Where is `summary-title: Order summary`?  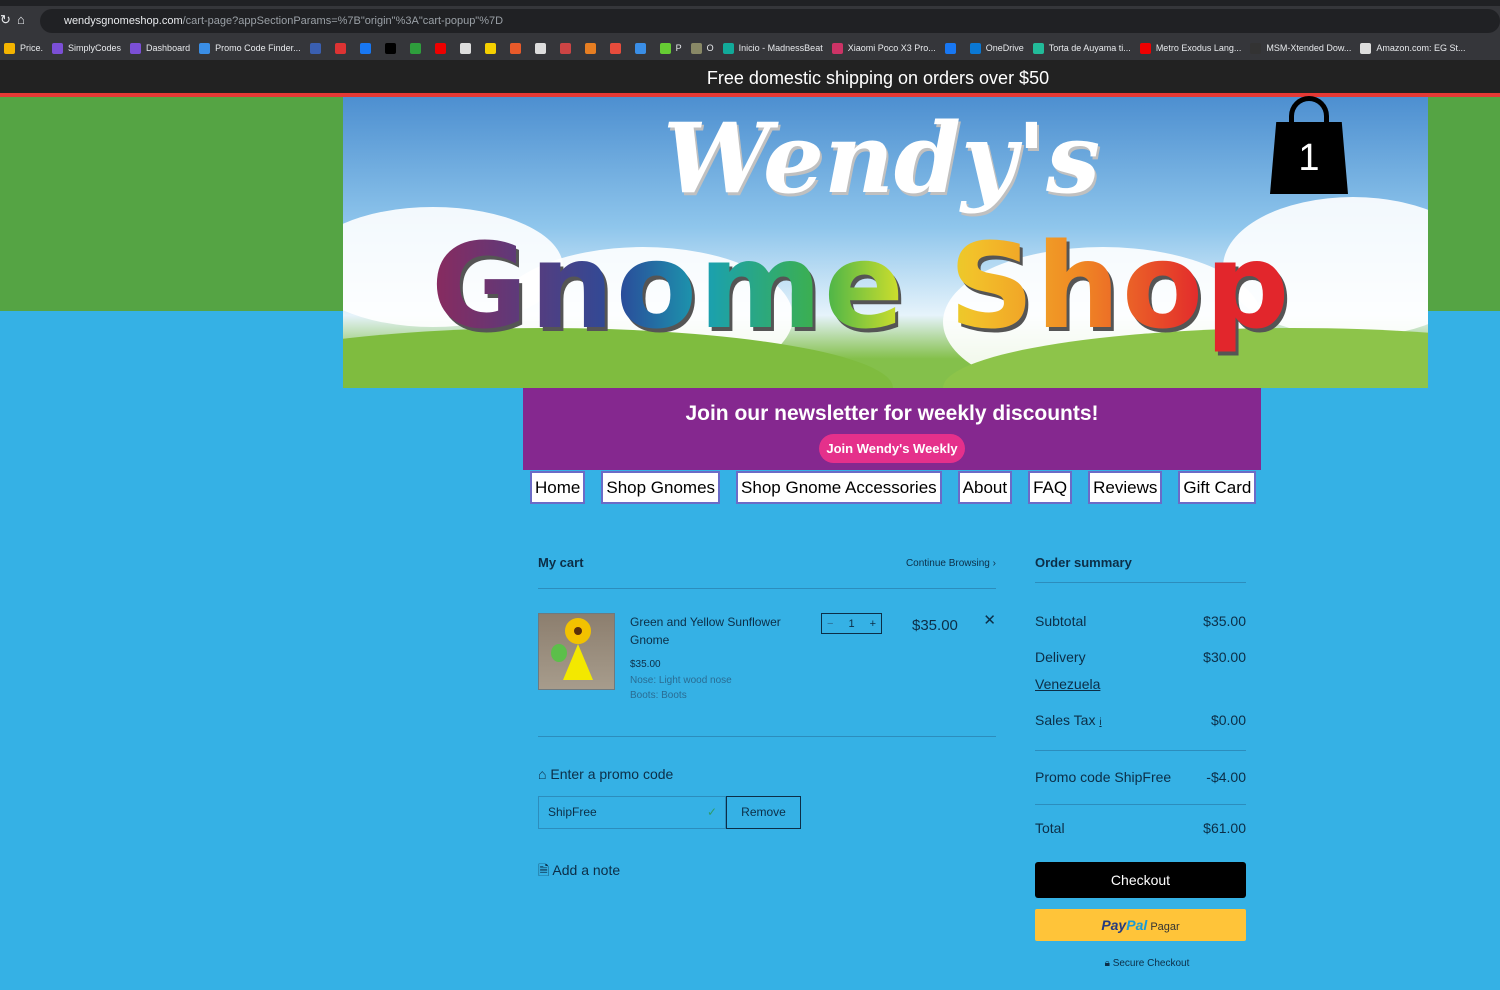
summary-title: Order summary is located at coordinates (1083, 562).